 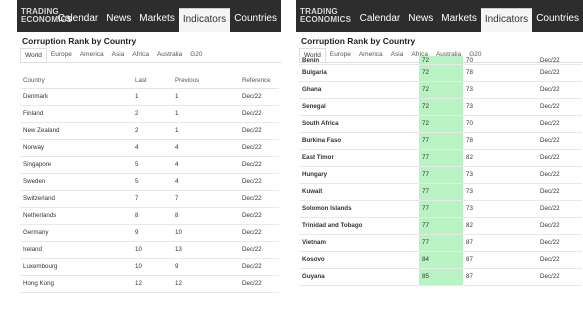 What do you see at coordinates (76, 284) in the screenshot?
I see `country-cell: Hong Kong` at bounding box center [76, 284].